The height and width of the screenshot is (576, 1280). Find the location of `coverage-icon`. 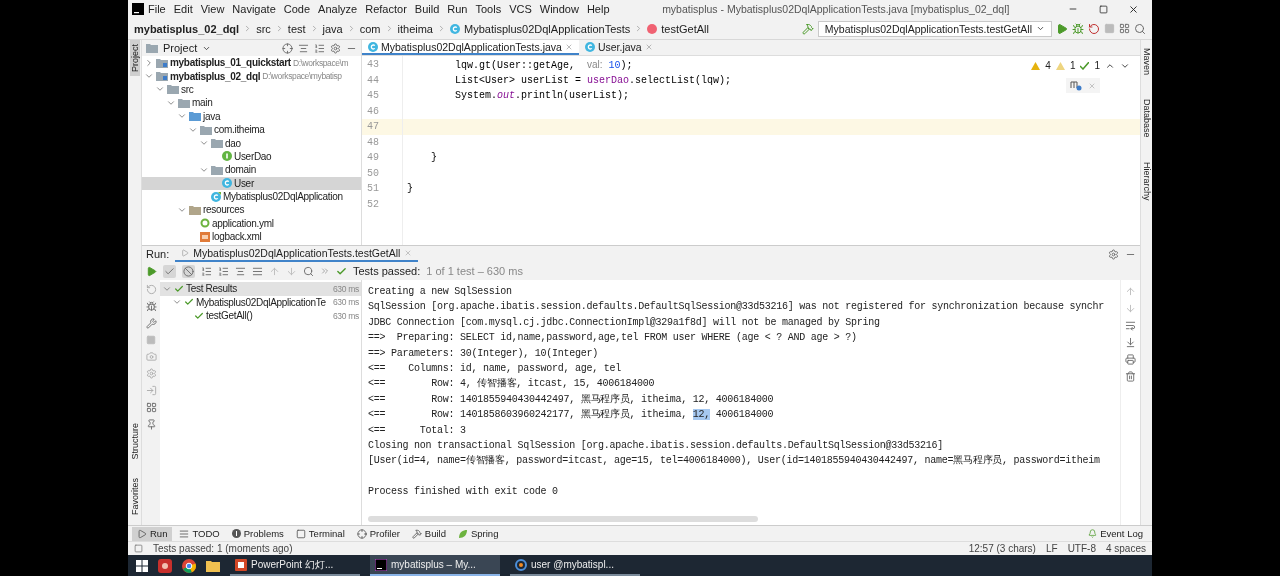

coverage-icon is located at coordinates (1094, 28).